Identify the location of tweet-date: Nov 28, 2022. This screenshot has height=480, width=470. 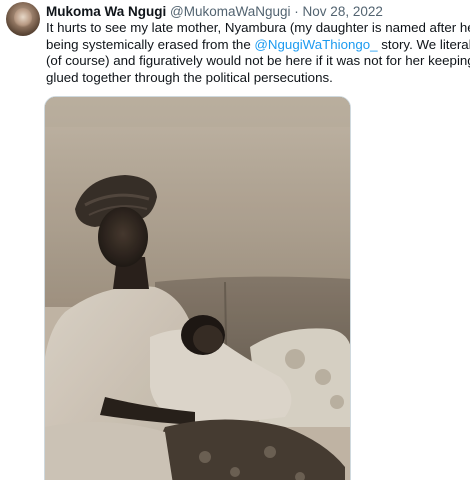
(343, 11).